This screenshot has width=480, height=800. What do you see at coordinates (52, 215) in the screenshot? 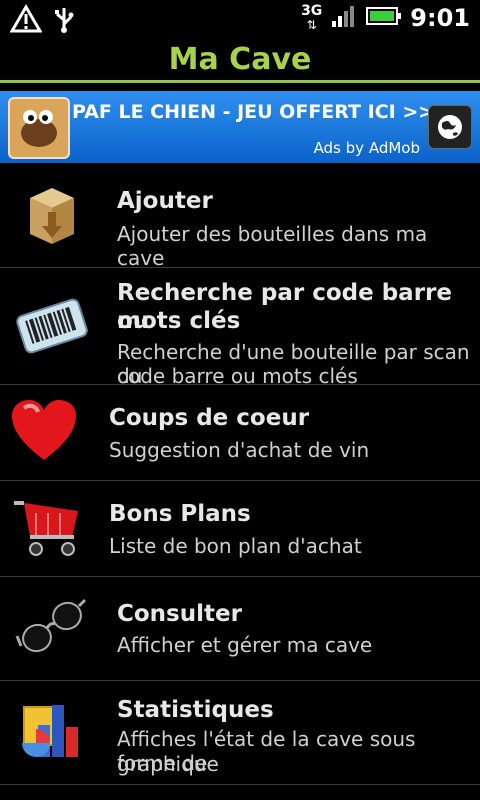
I see `box-download-icon` at bounding box center [52, 215].